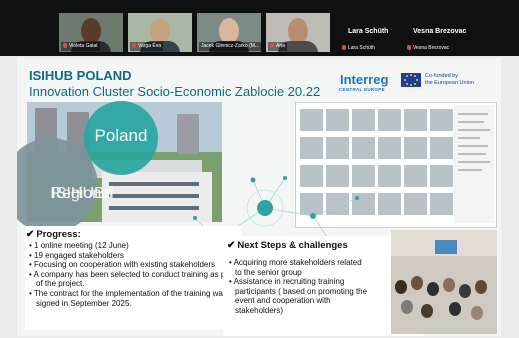  Describe the element at coordinates (83, 46) in the screenshot. I see `participant-name: Violeta Galat` at that location.